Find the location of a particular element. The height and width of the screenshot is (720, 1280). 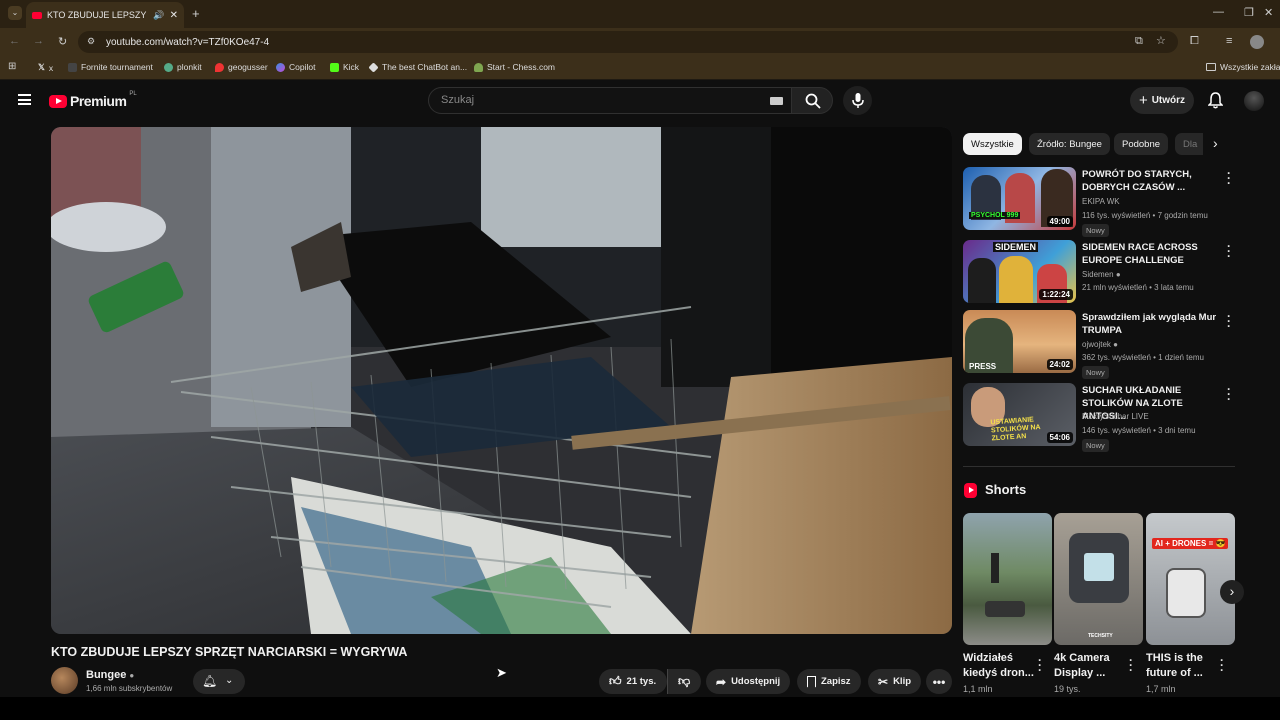

url-field: ⚙ youtube.com/watch?v=TZf0KOe47-4 is located at coordinates (628, 42).